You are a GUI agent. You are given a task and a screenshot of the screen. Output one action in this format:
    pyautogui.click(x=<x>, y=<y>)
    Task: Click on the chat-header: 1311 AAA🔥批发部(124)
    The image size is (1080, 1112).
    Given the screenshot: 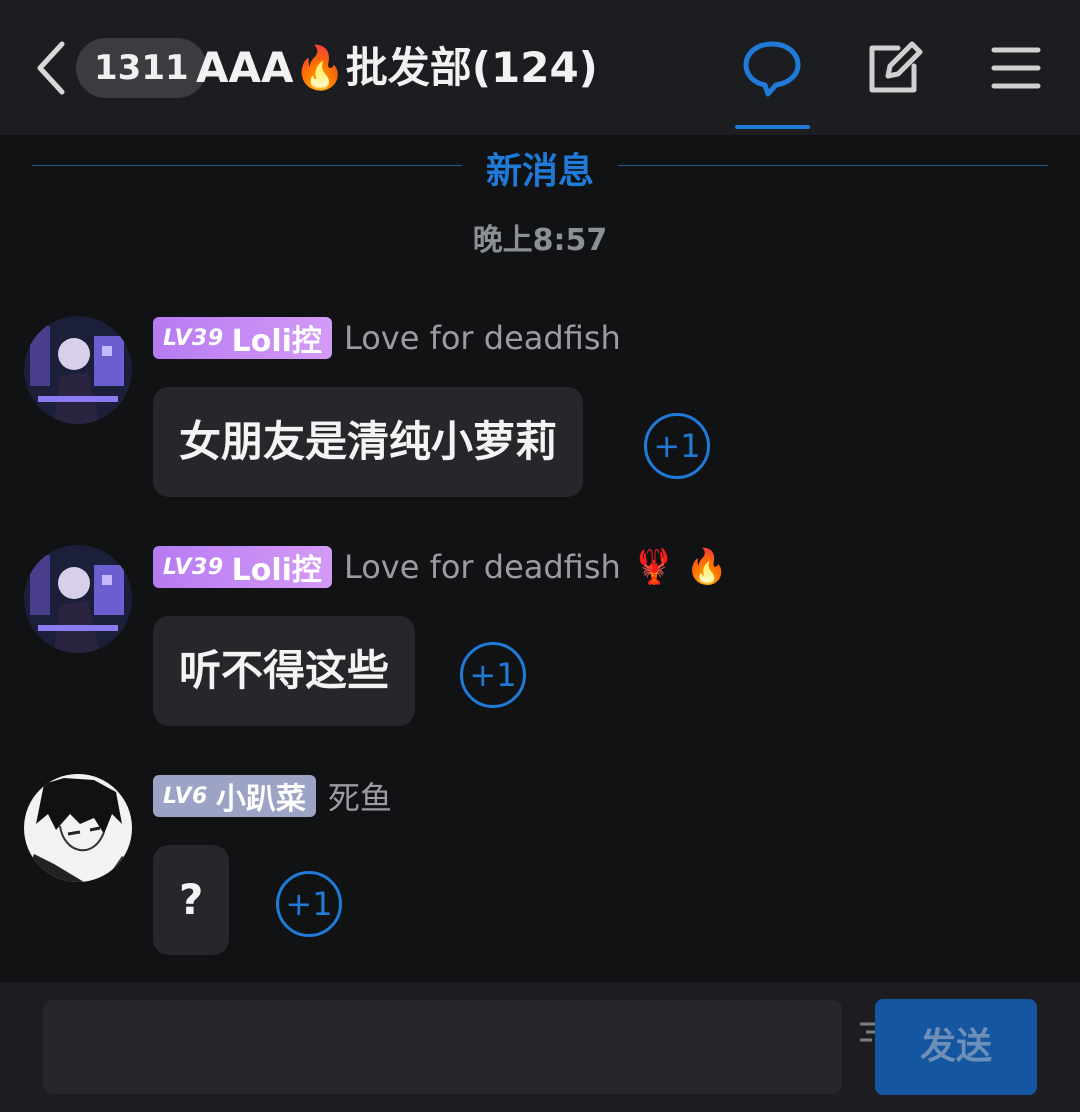 What is the action you would take?
    pyautogui.click(x=540, y=67)
    